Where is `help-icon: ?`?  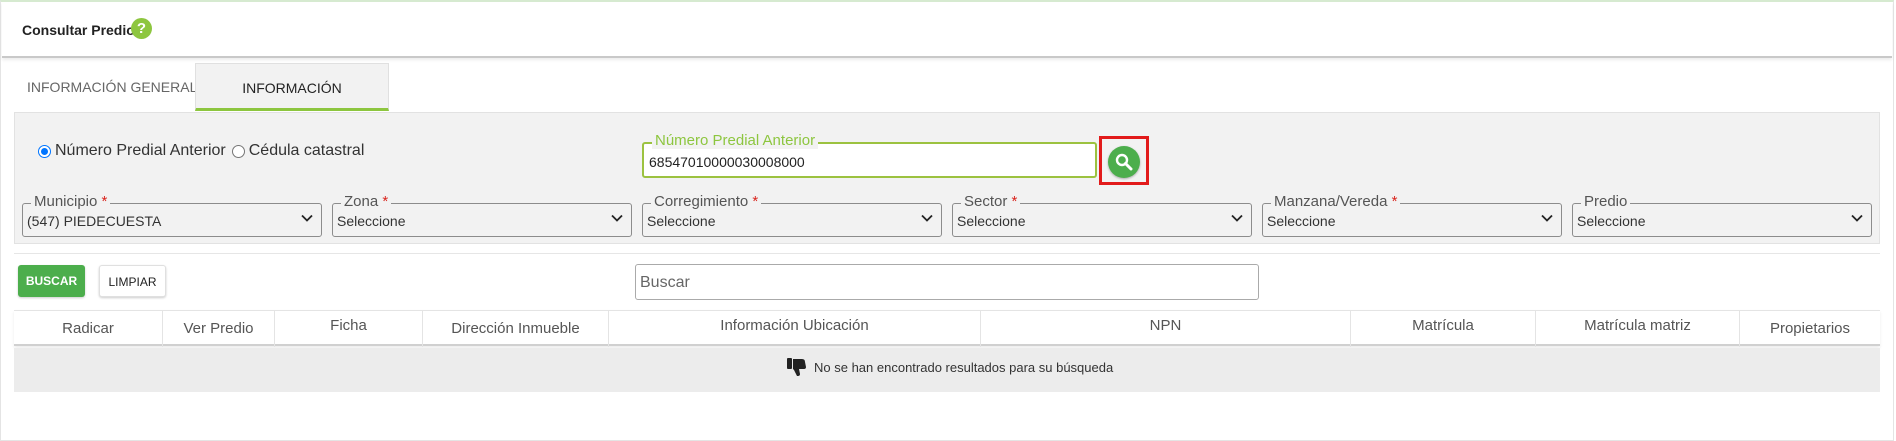
help-icon: ? is located at coordinates (141, 28).